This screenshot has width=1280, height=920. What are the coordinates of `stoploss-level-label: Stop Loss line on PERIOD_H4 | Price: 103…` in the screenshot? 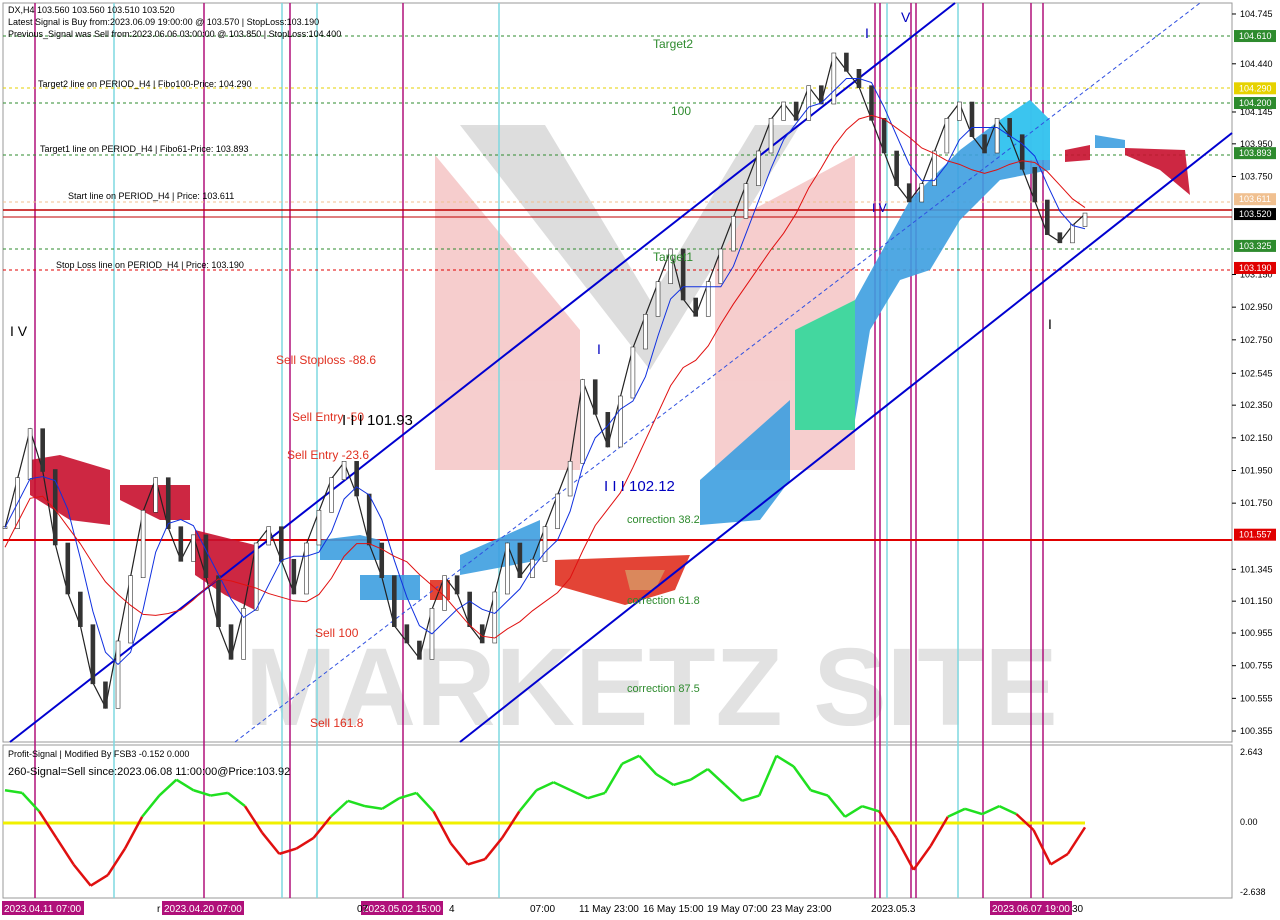 It's located at (150, 265).